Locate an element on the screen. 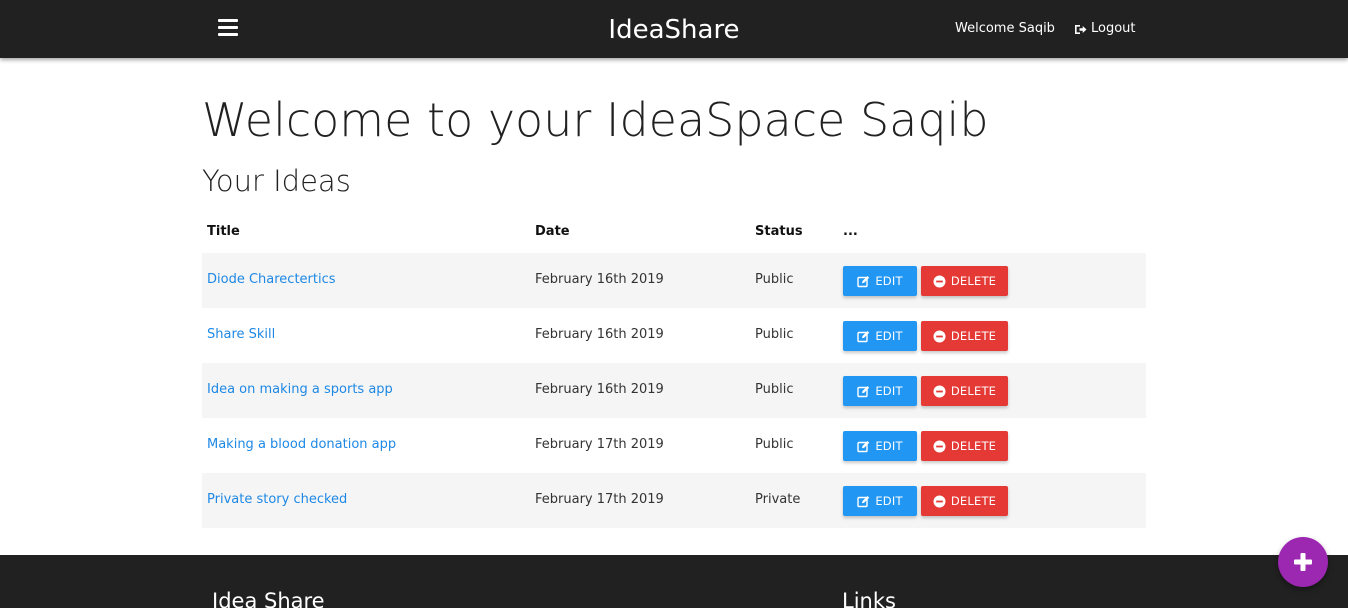  header-date: Date is located at coordinates (552, 231).